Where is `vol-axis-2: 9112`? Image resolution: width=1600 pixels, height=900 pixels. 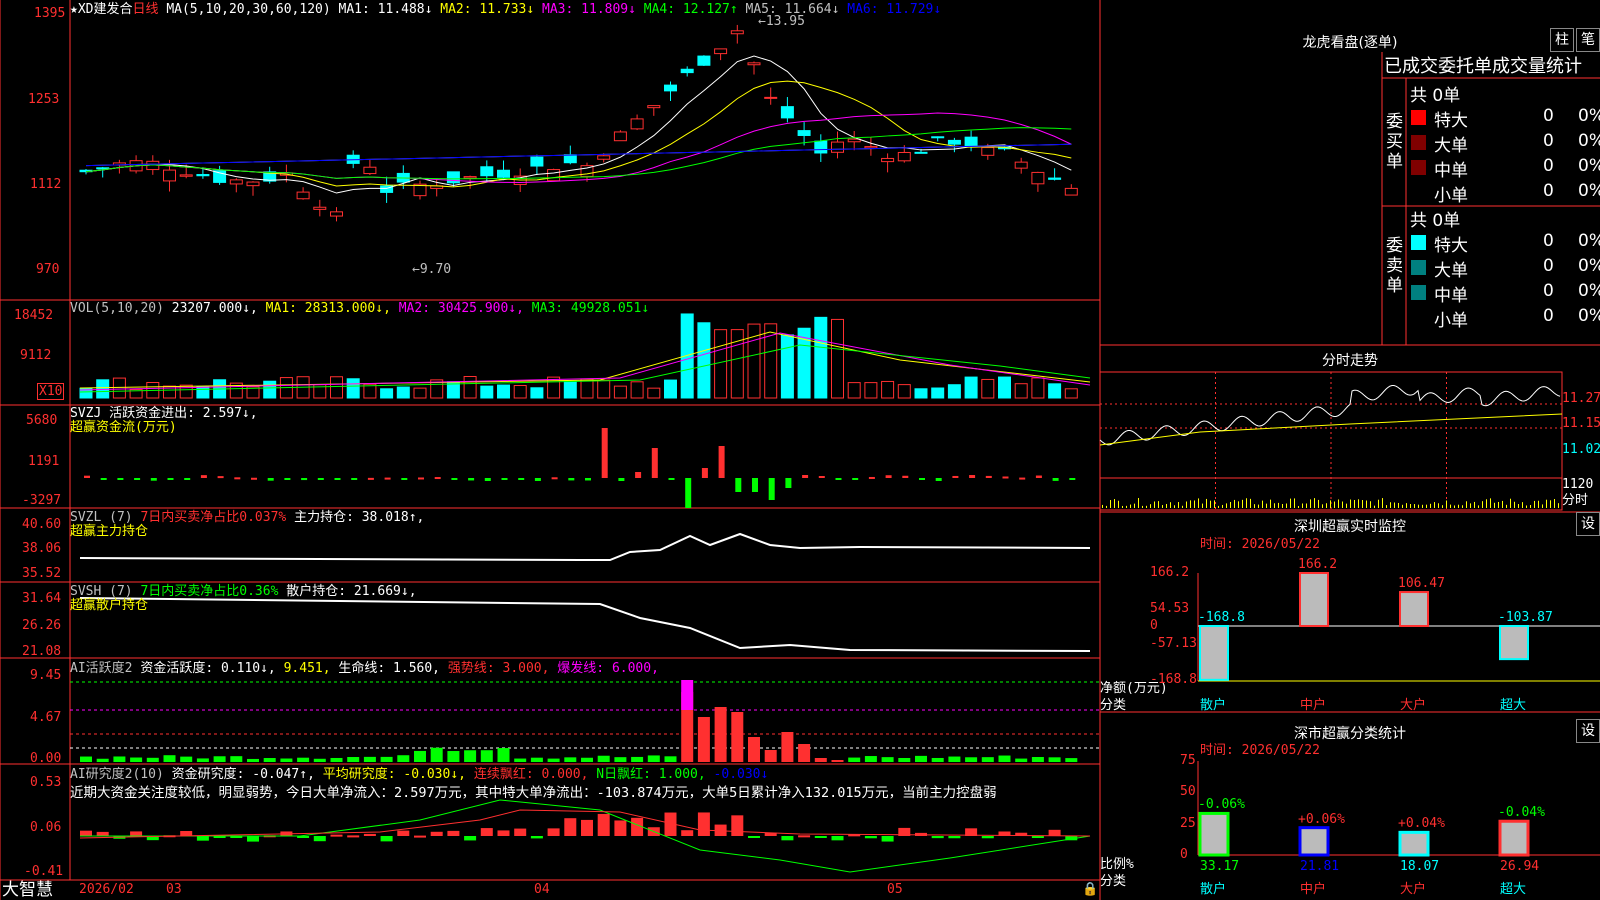
vol-axis-2: 9112 is located at coordinates (36, 355).